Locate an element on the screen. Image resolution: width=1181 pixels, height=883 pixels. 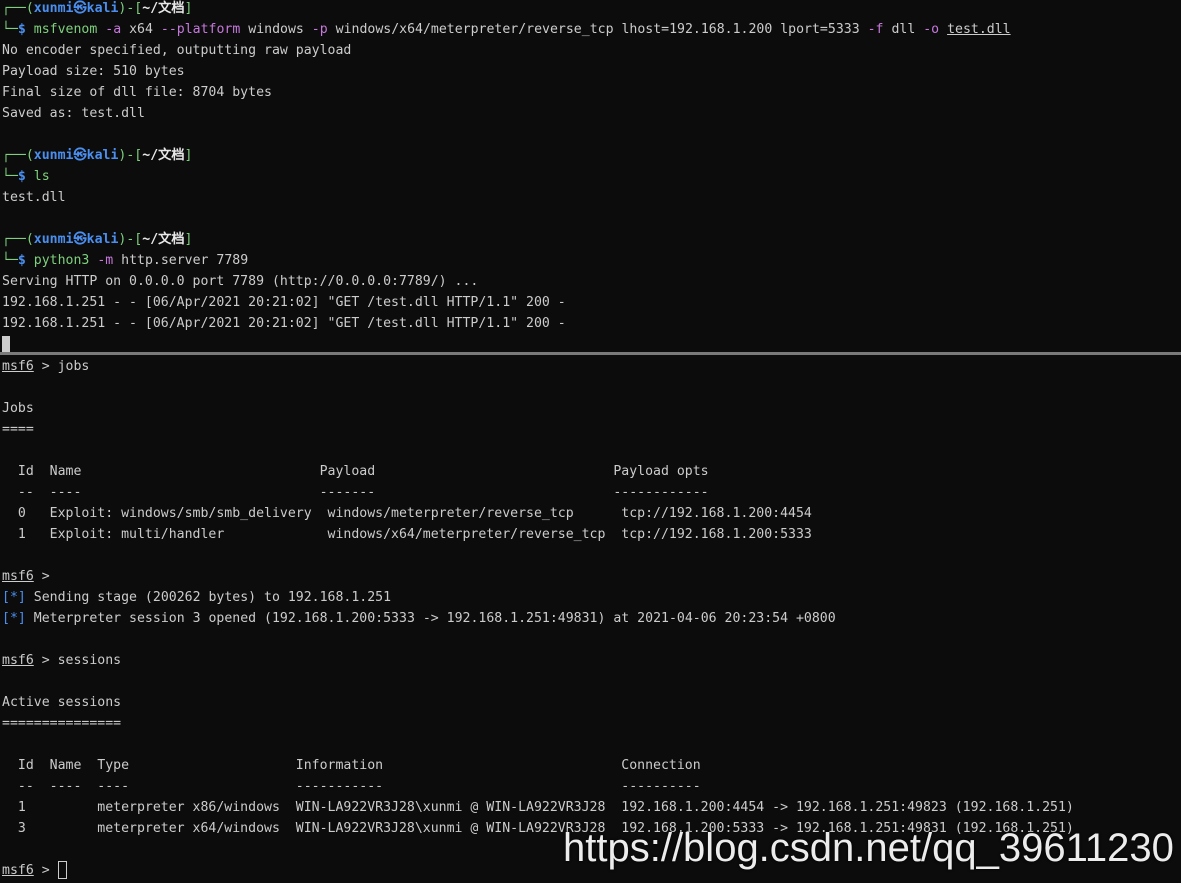
prompt-dir: ~/文档 is located at coordinates (163, 8).